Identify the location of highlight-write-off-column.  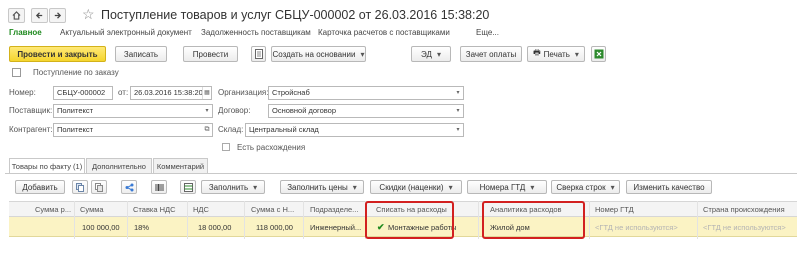
(409, 220).